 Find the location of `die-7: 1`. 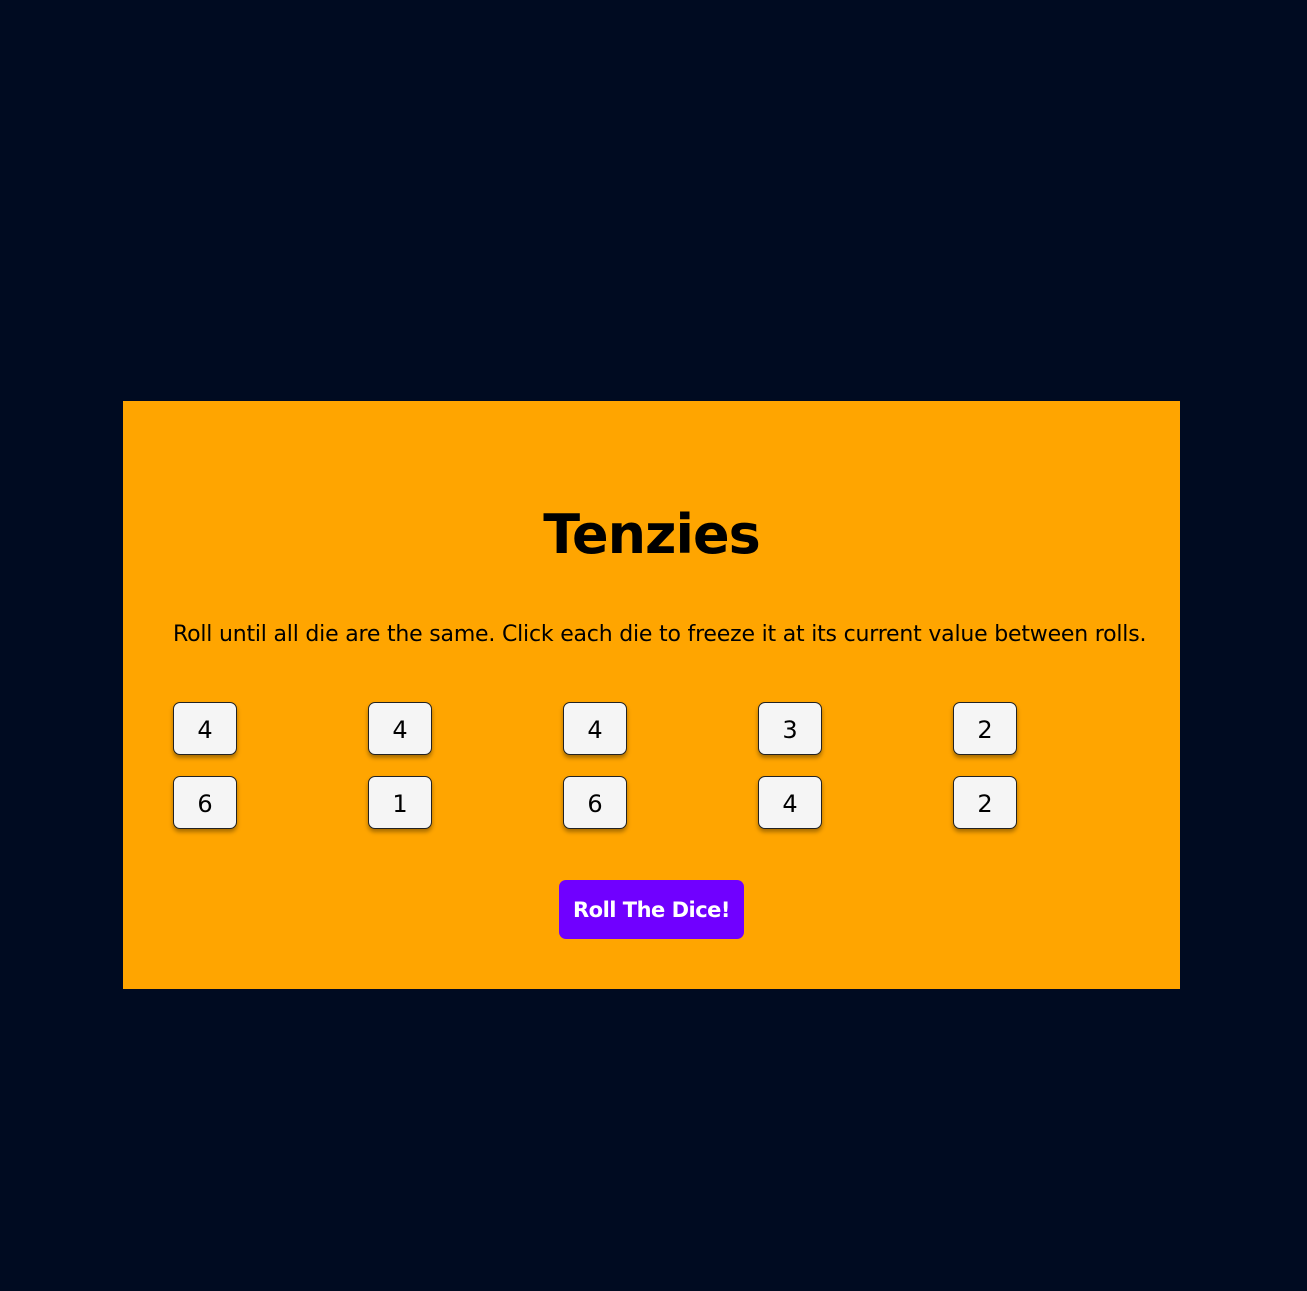

die-7: 1 is located at coordinates (400, 802).